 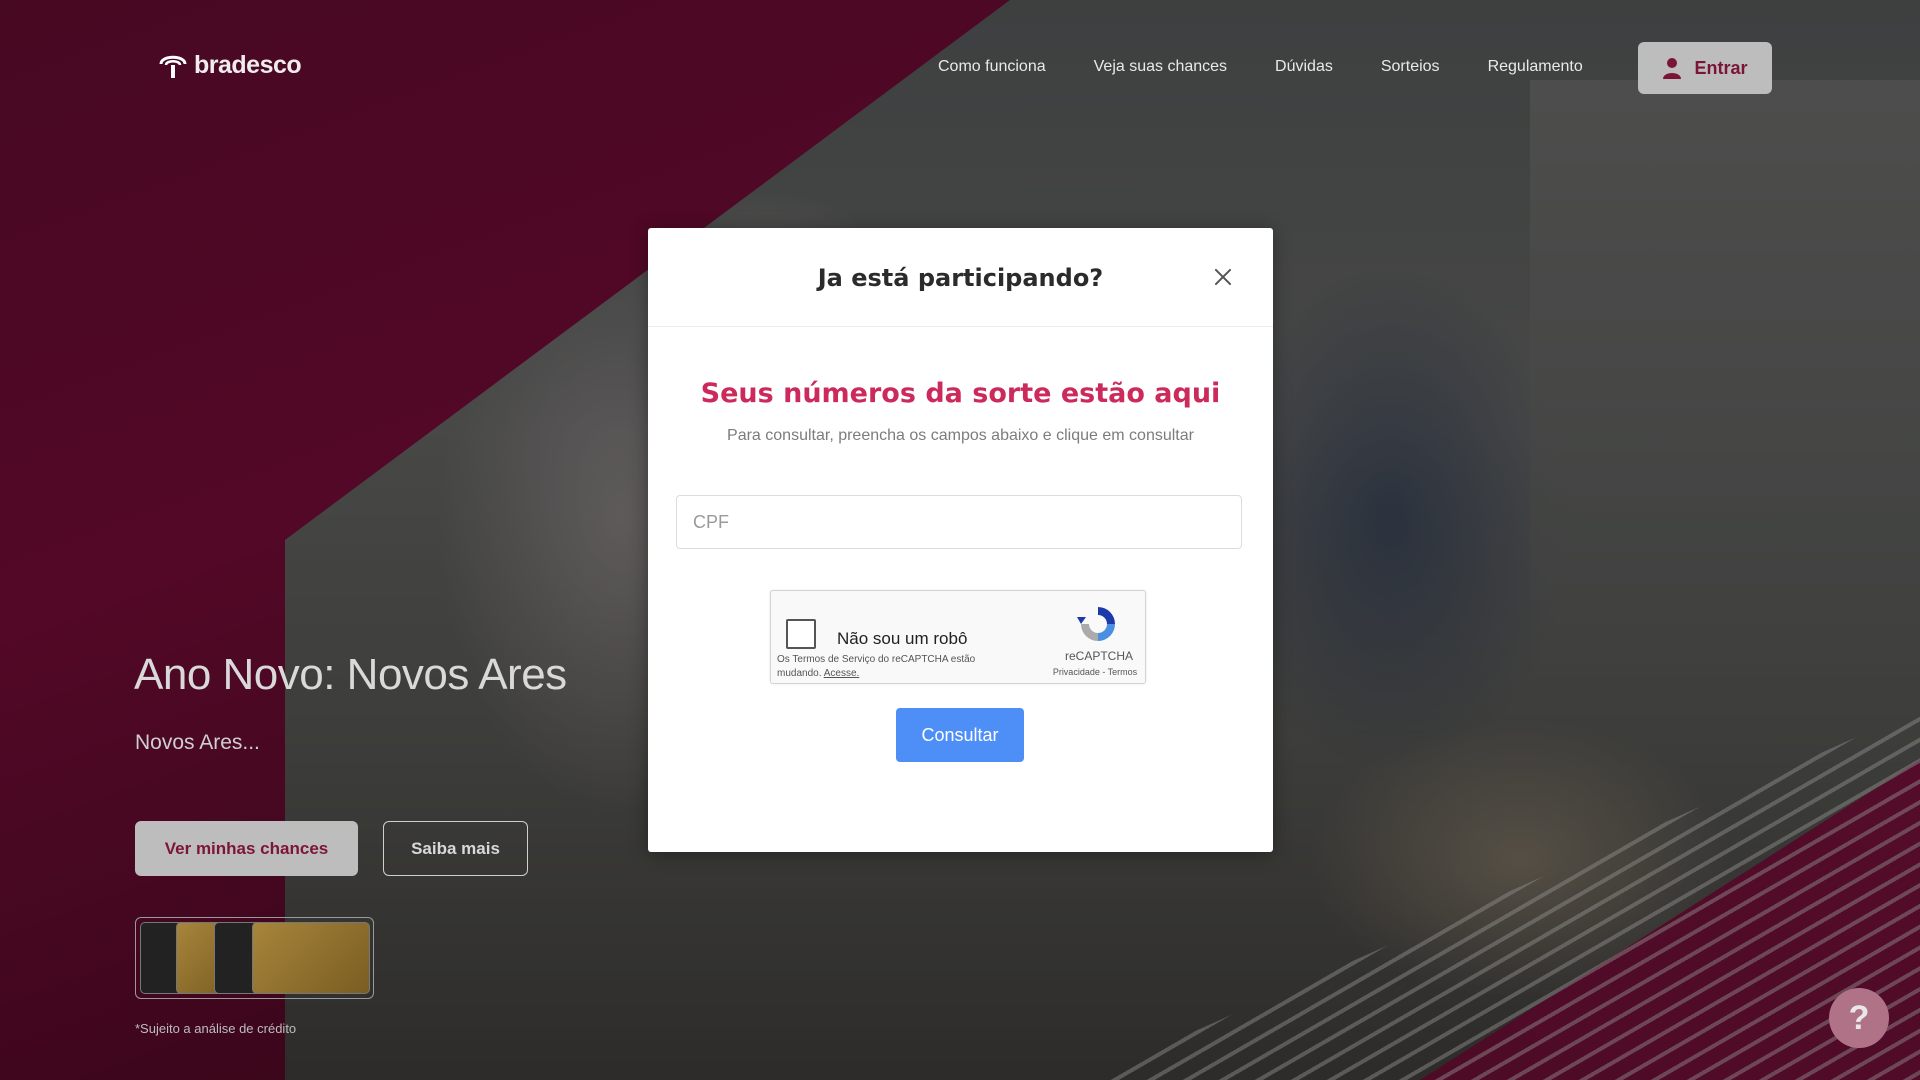 What do you see at coordinates (246, 848) in the screenshot?
I see `see-my-chances-button: Ver minhas chances` at bounding box center [246, 848].